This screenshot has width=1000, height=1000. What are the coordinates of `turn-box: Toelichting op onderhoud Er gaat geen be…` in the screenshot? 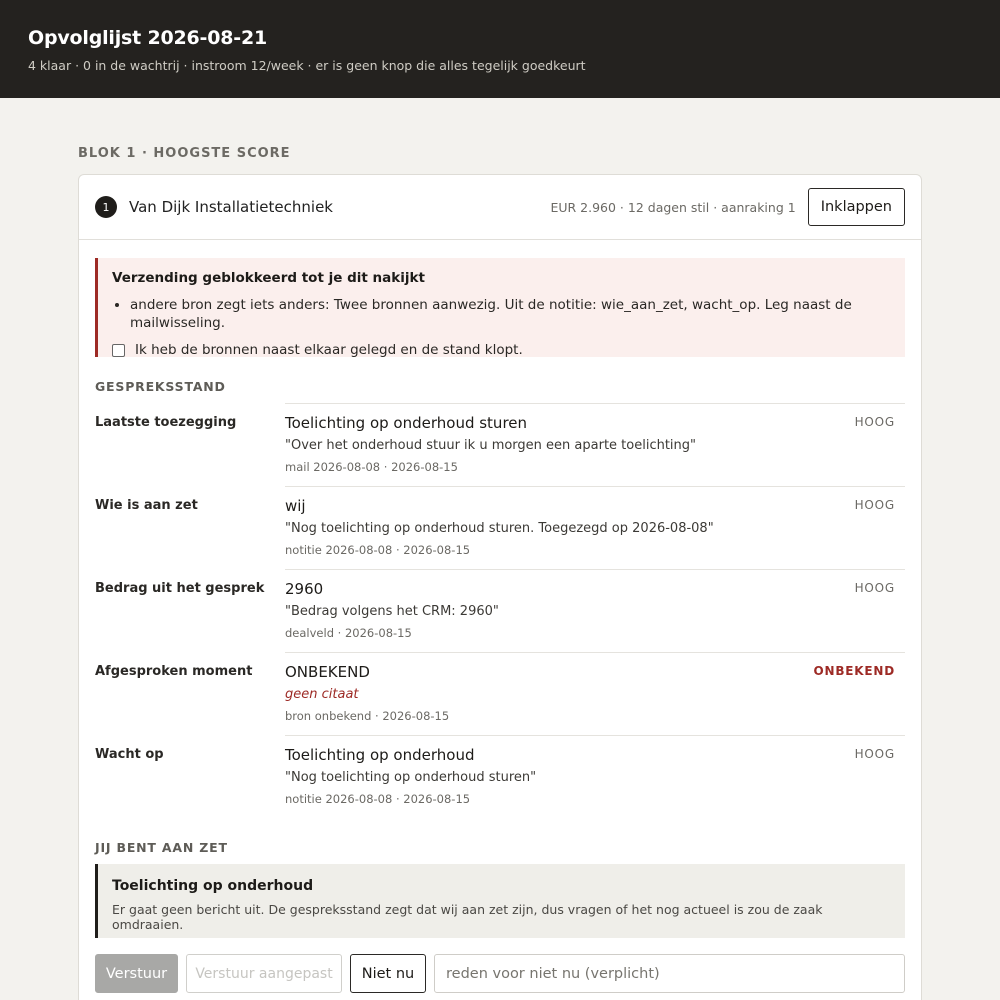 It's located at (500, 901).